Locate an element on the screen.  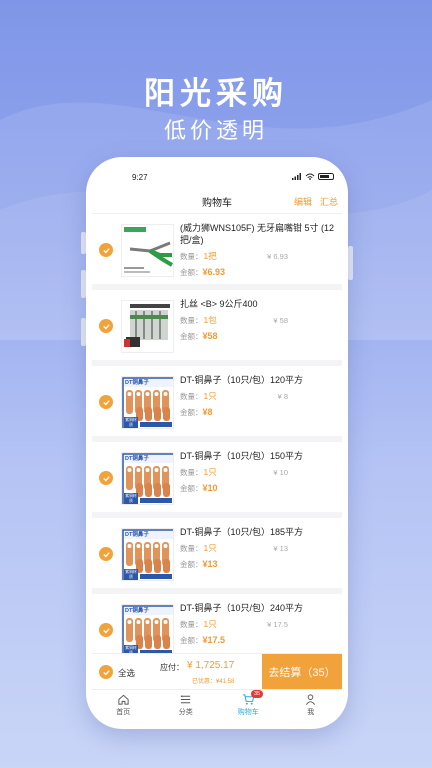
tab-category: 分类 is located at coordinates (186, 705).